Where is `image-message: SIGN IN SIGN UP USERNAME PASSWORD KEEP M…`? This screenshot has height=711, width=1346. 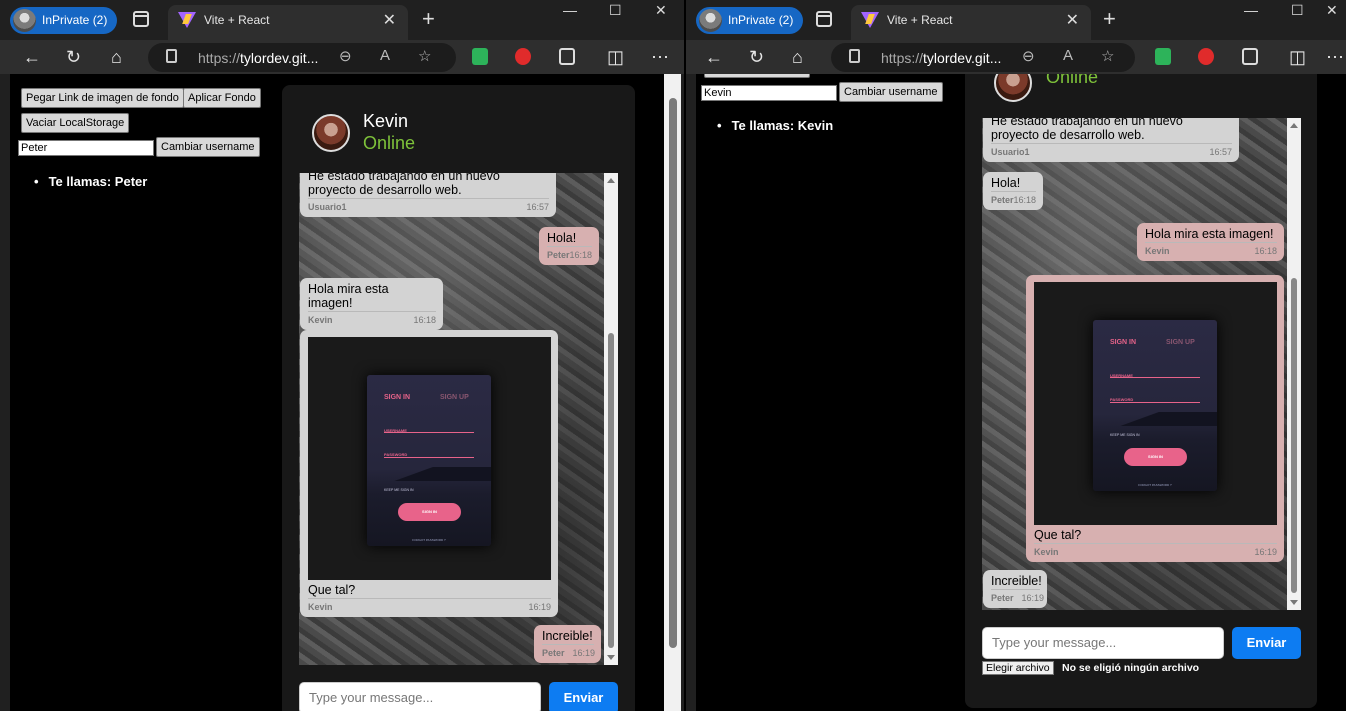
image-message: SIGN IN SIGN UP USERNAME PASSWORD KEEP M… is located at coordinates (429, 473).